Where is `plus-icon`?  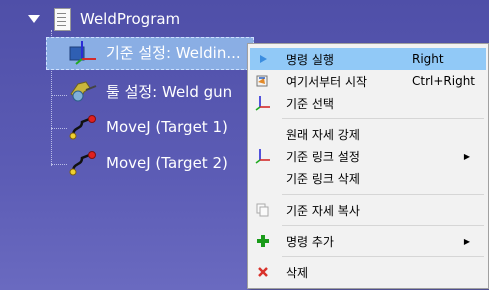 plus-icon is located at coordinates (263, 241).